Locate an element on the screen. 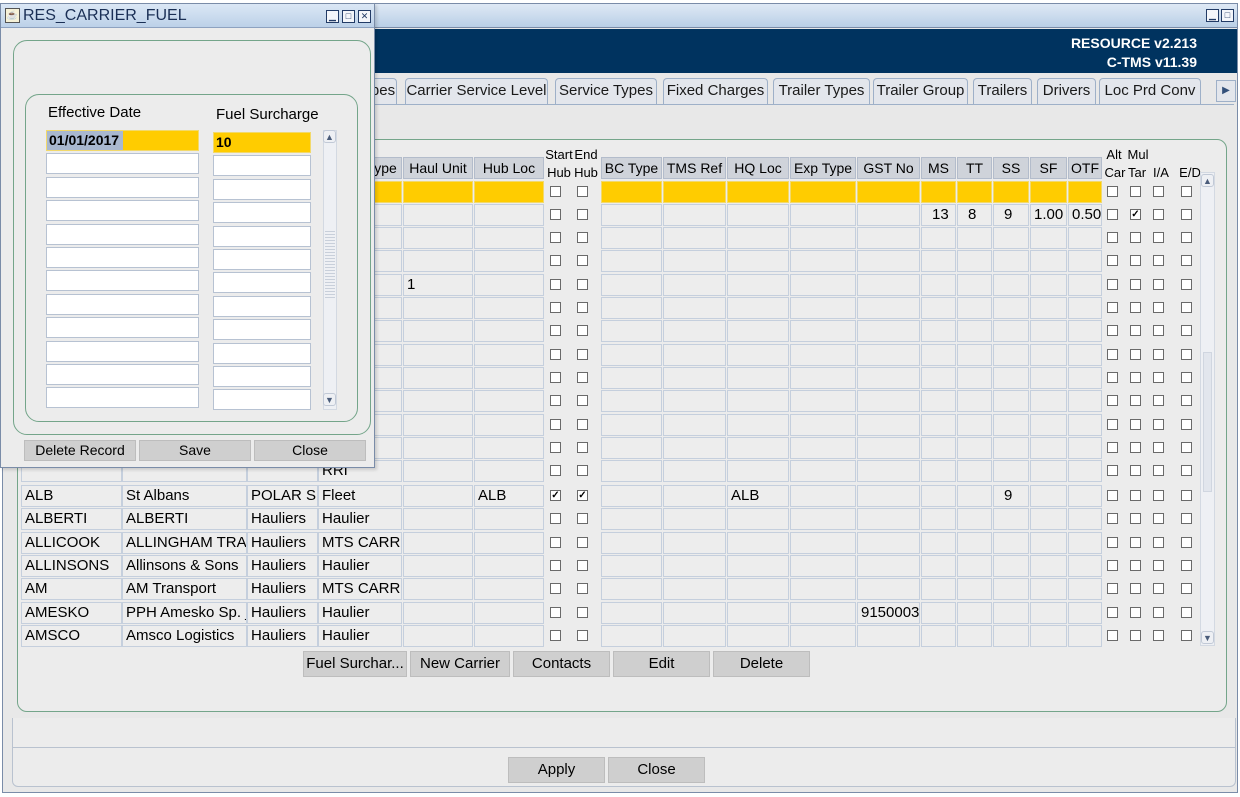  col-header-tms-ref: TMS Ref is located at coordinates (694, 168).